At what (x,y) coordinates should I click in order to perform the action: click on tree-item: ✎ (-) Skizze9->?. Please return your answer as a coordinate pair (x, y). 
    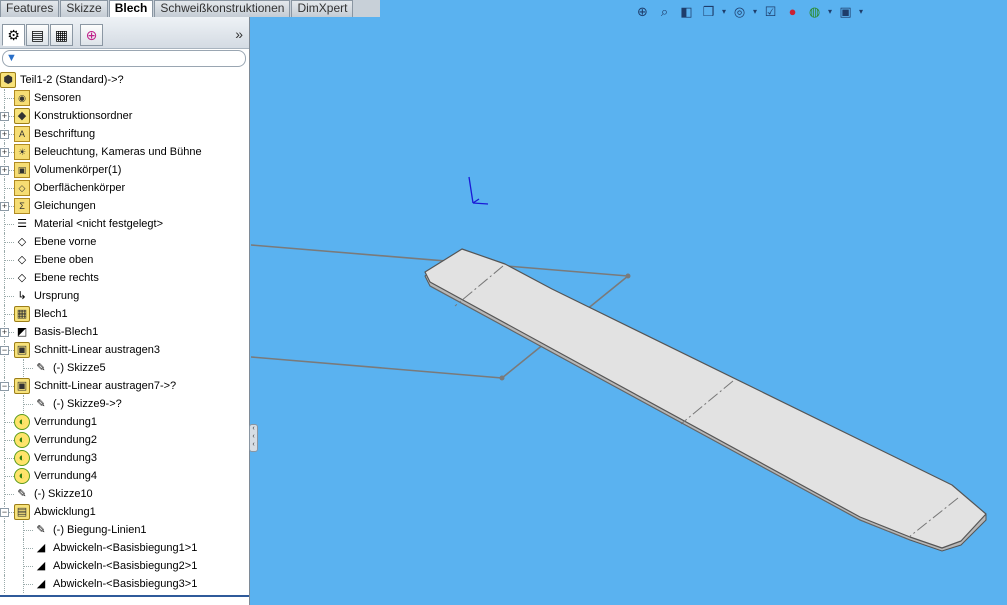
    Looking at the image, I should click on (124, 404).